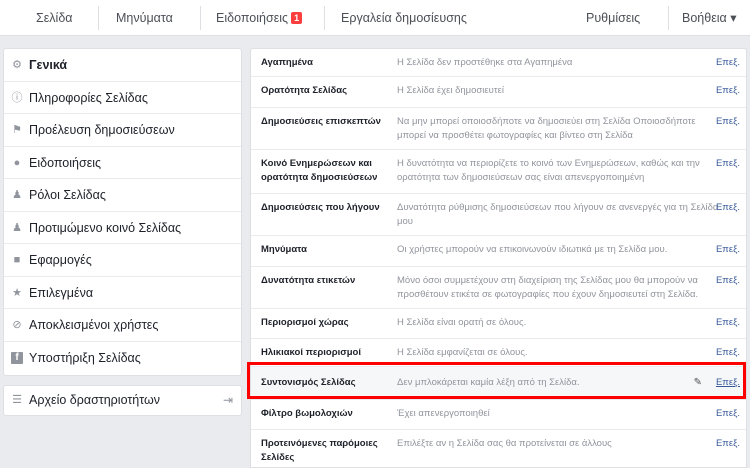  Describe the element at coordinates (85, 357) in the screenshot. I see `sidebar-item-label: Υποστήριξη Σελίδας` at that location.